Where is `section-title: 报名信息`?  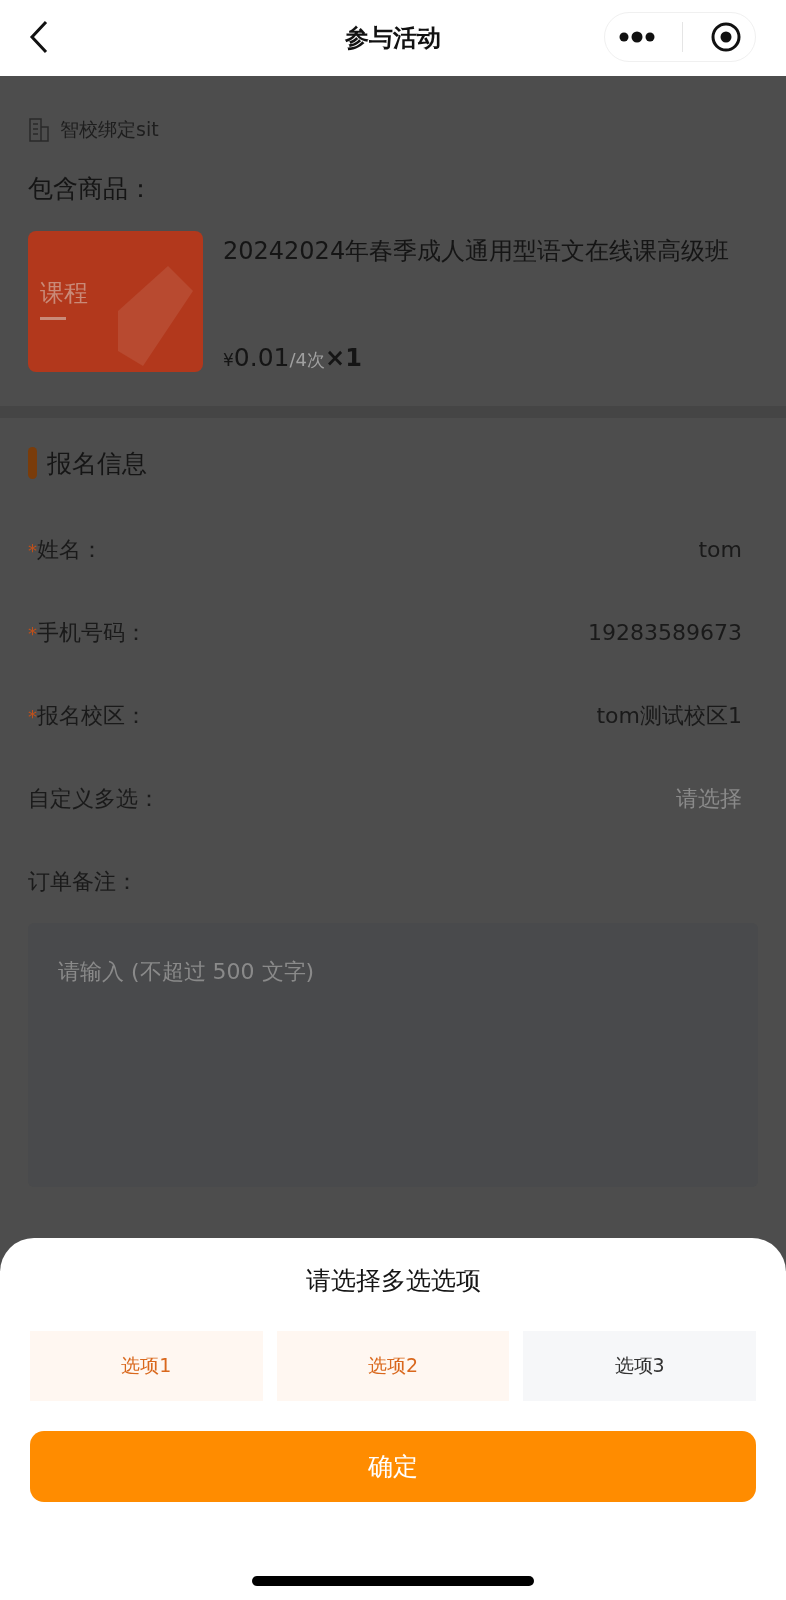
section-title: 报名信息 is located at coordinates (97, 463).